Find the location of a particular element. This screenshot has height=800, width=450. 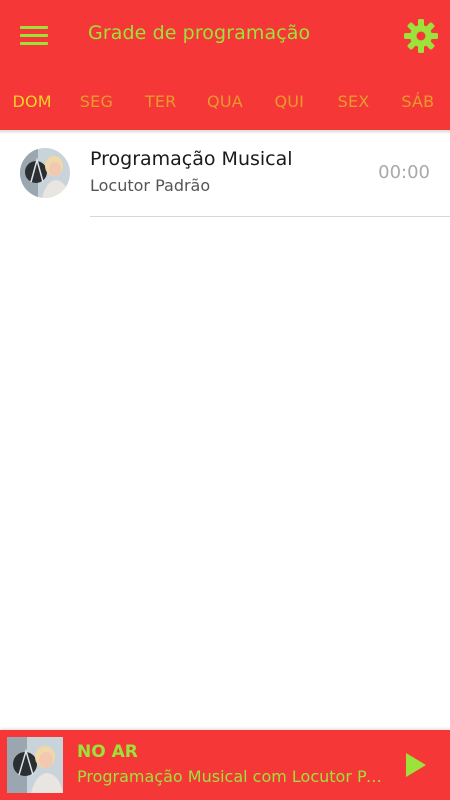

player-thumbnail is located at coordinates (35, 765).